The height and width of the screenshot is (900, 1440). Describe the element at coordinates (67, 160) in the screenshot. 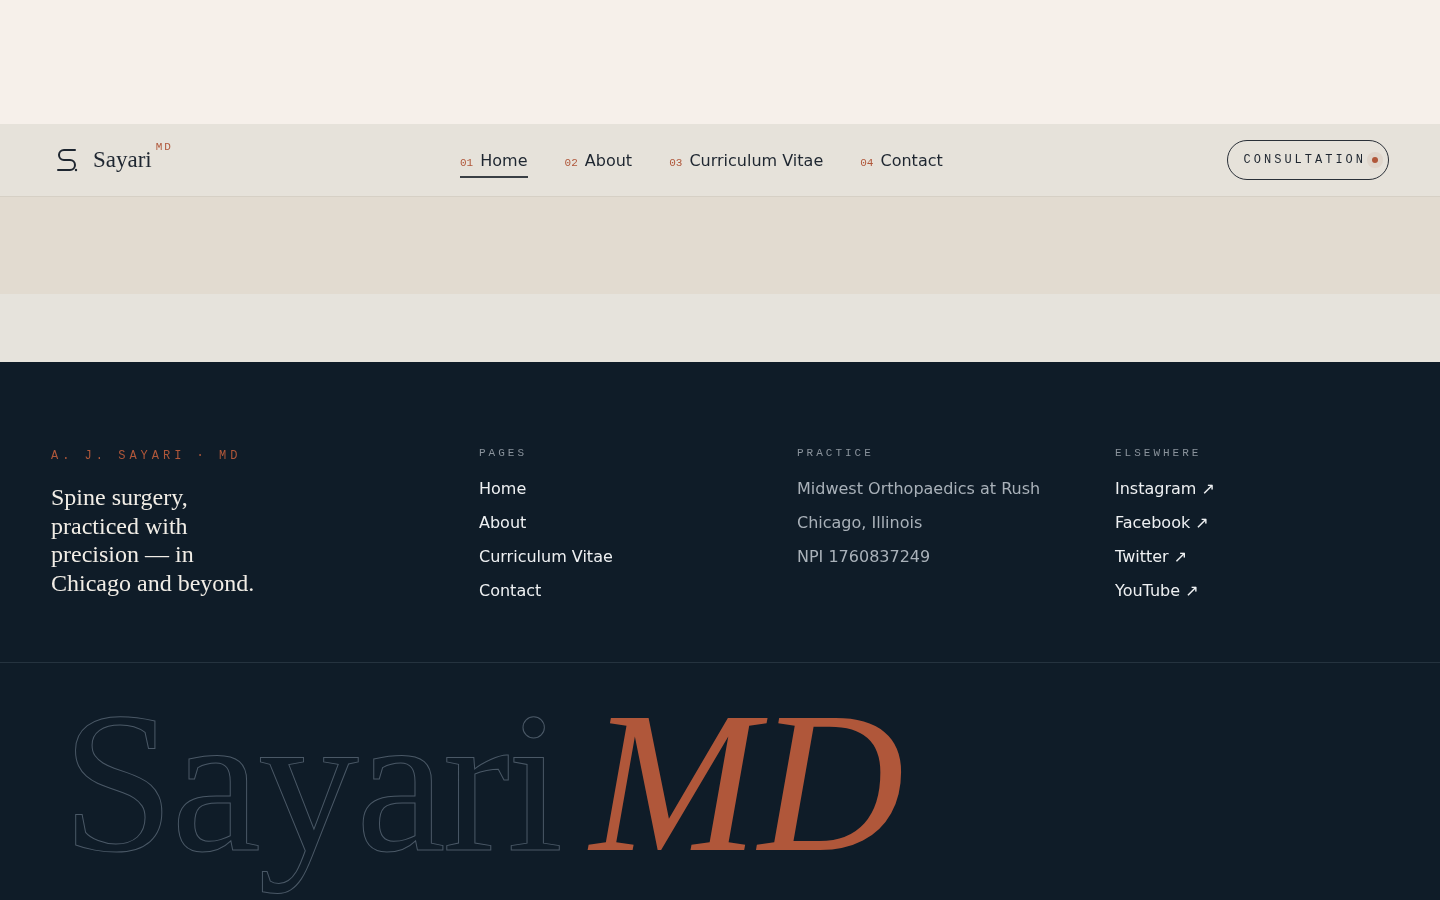

I see `logo-icon` at that location.